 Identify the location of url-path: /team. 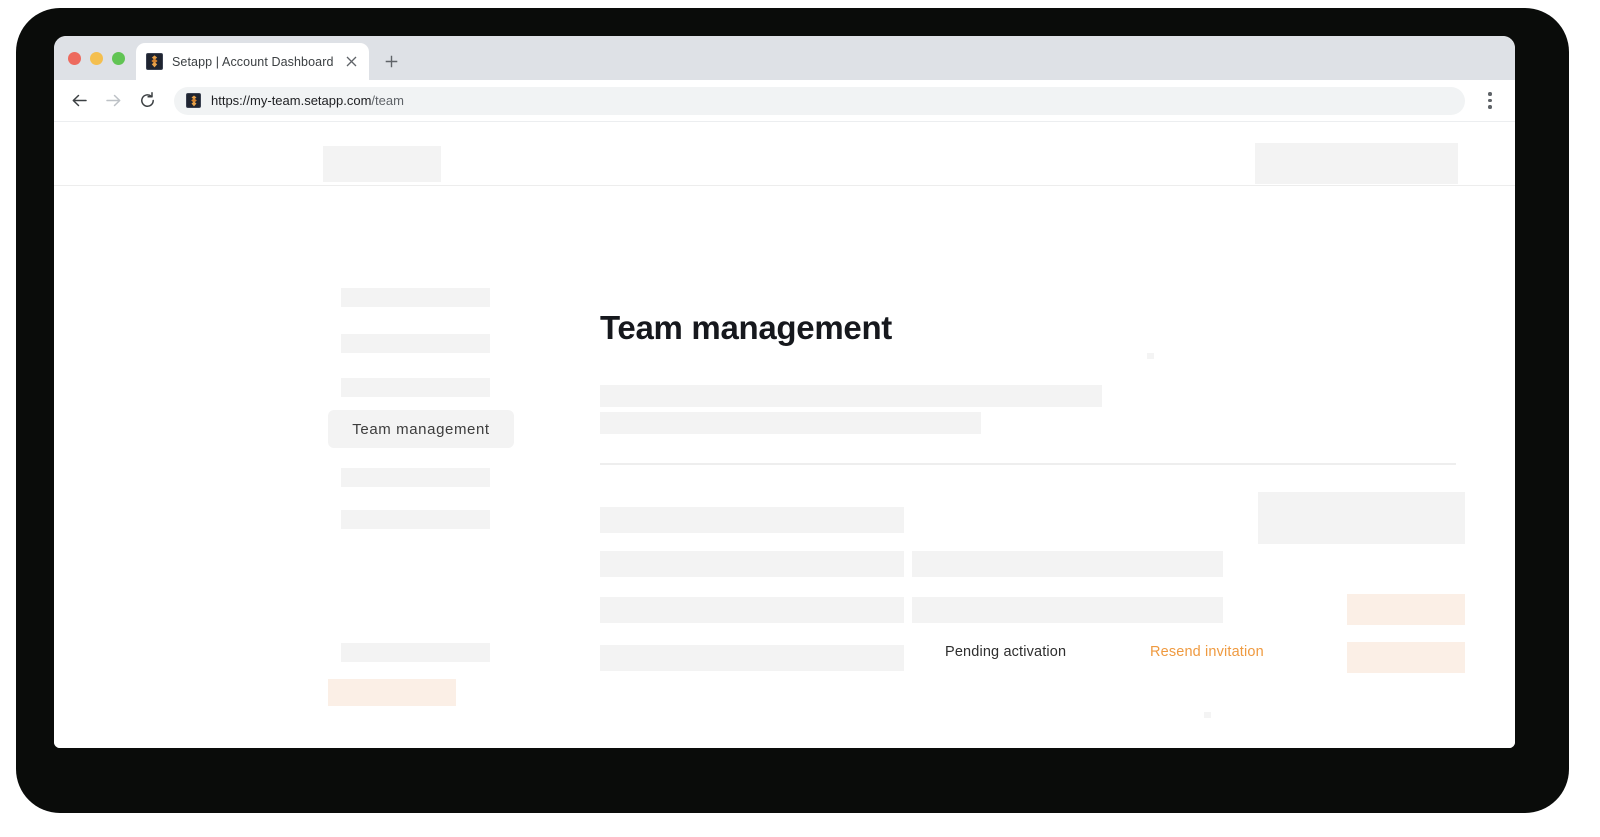
(387, 100).